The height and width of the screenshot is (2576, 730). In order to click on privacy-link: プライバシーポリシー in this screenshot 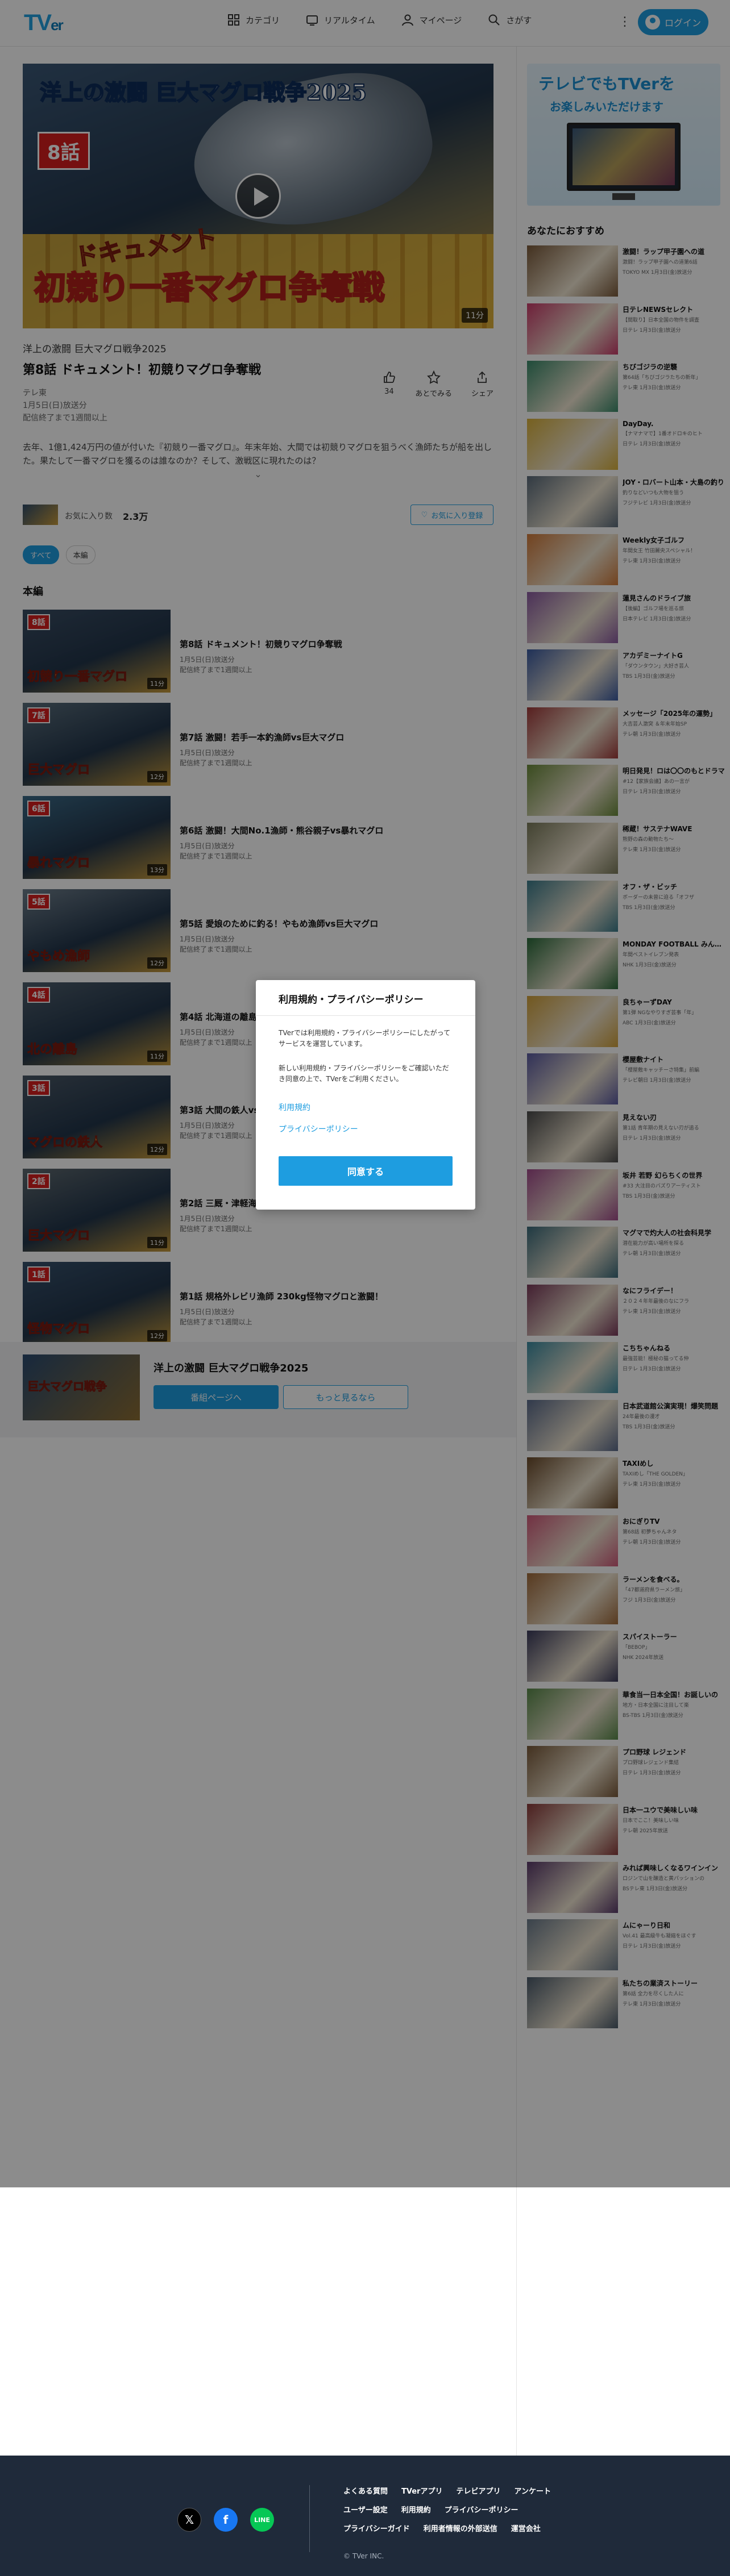, I will do `click(318, 1129)`.